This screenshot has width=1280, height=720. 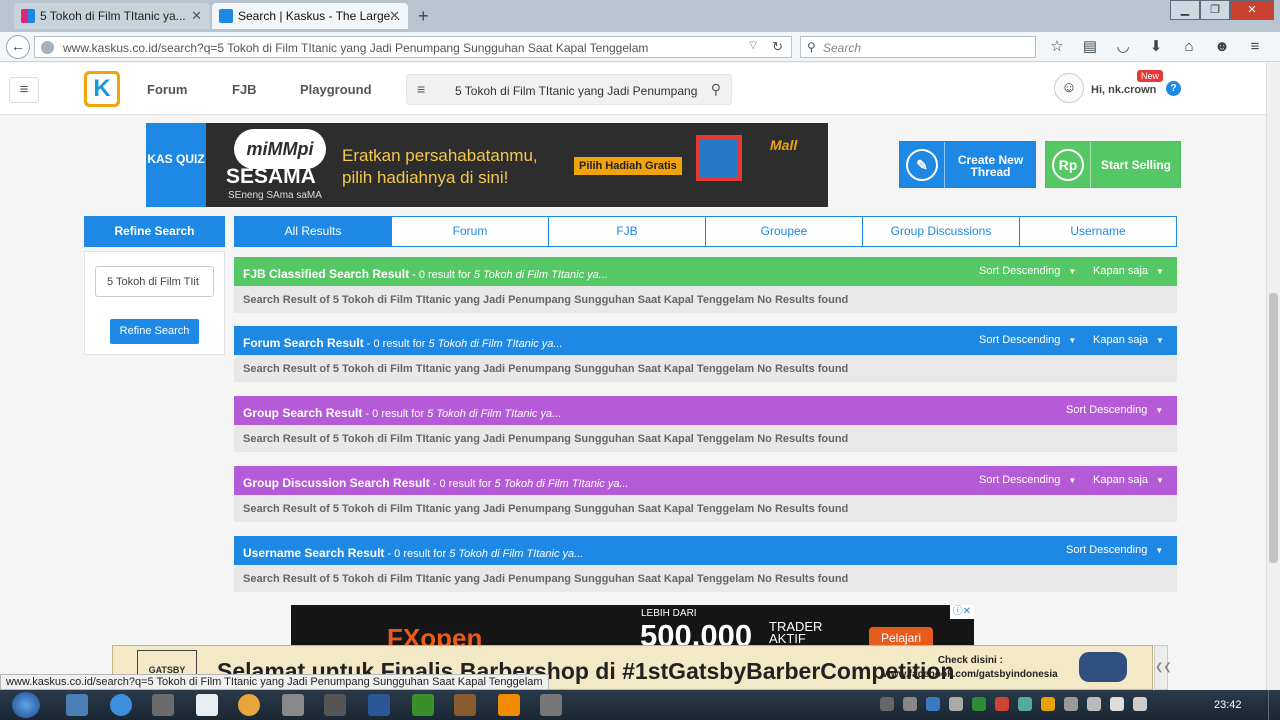 I want to click on browser-tab-2: Search | Kaskus - The Large... ✕, so click(x=310, y=16).